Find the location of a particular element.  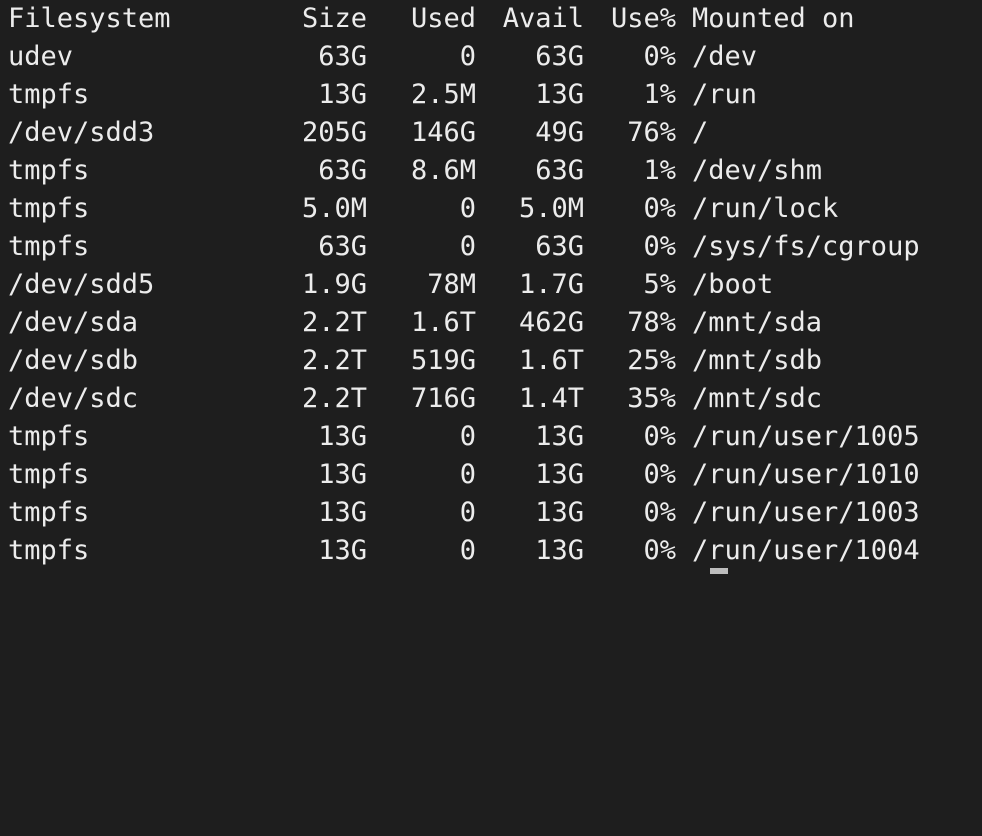

used-cell: 519G is located at coordinates (443, 360).